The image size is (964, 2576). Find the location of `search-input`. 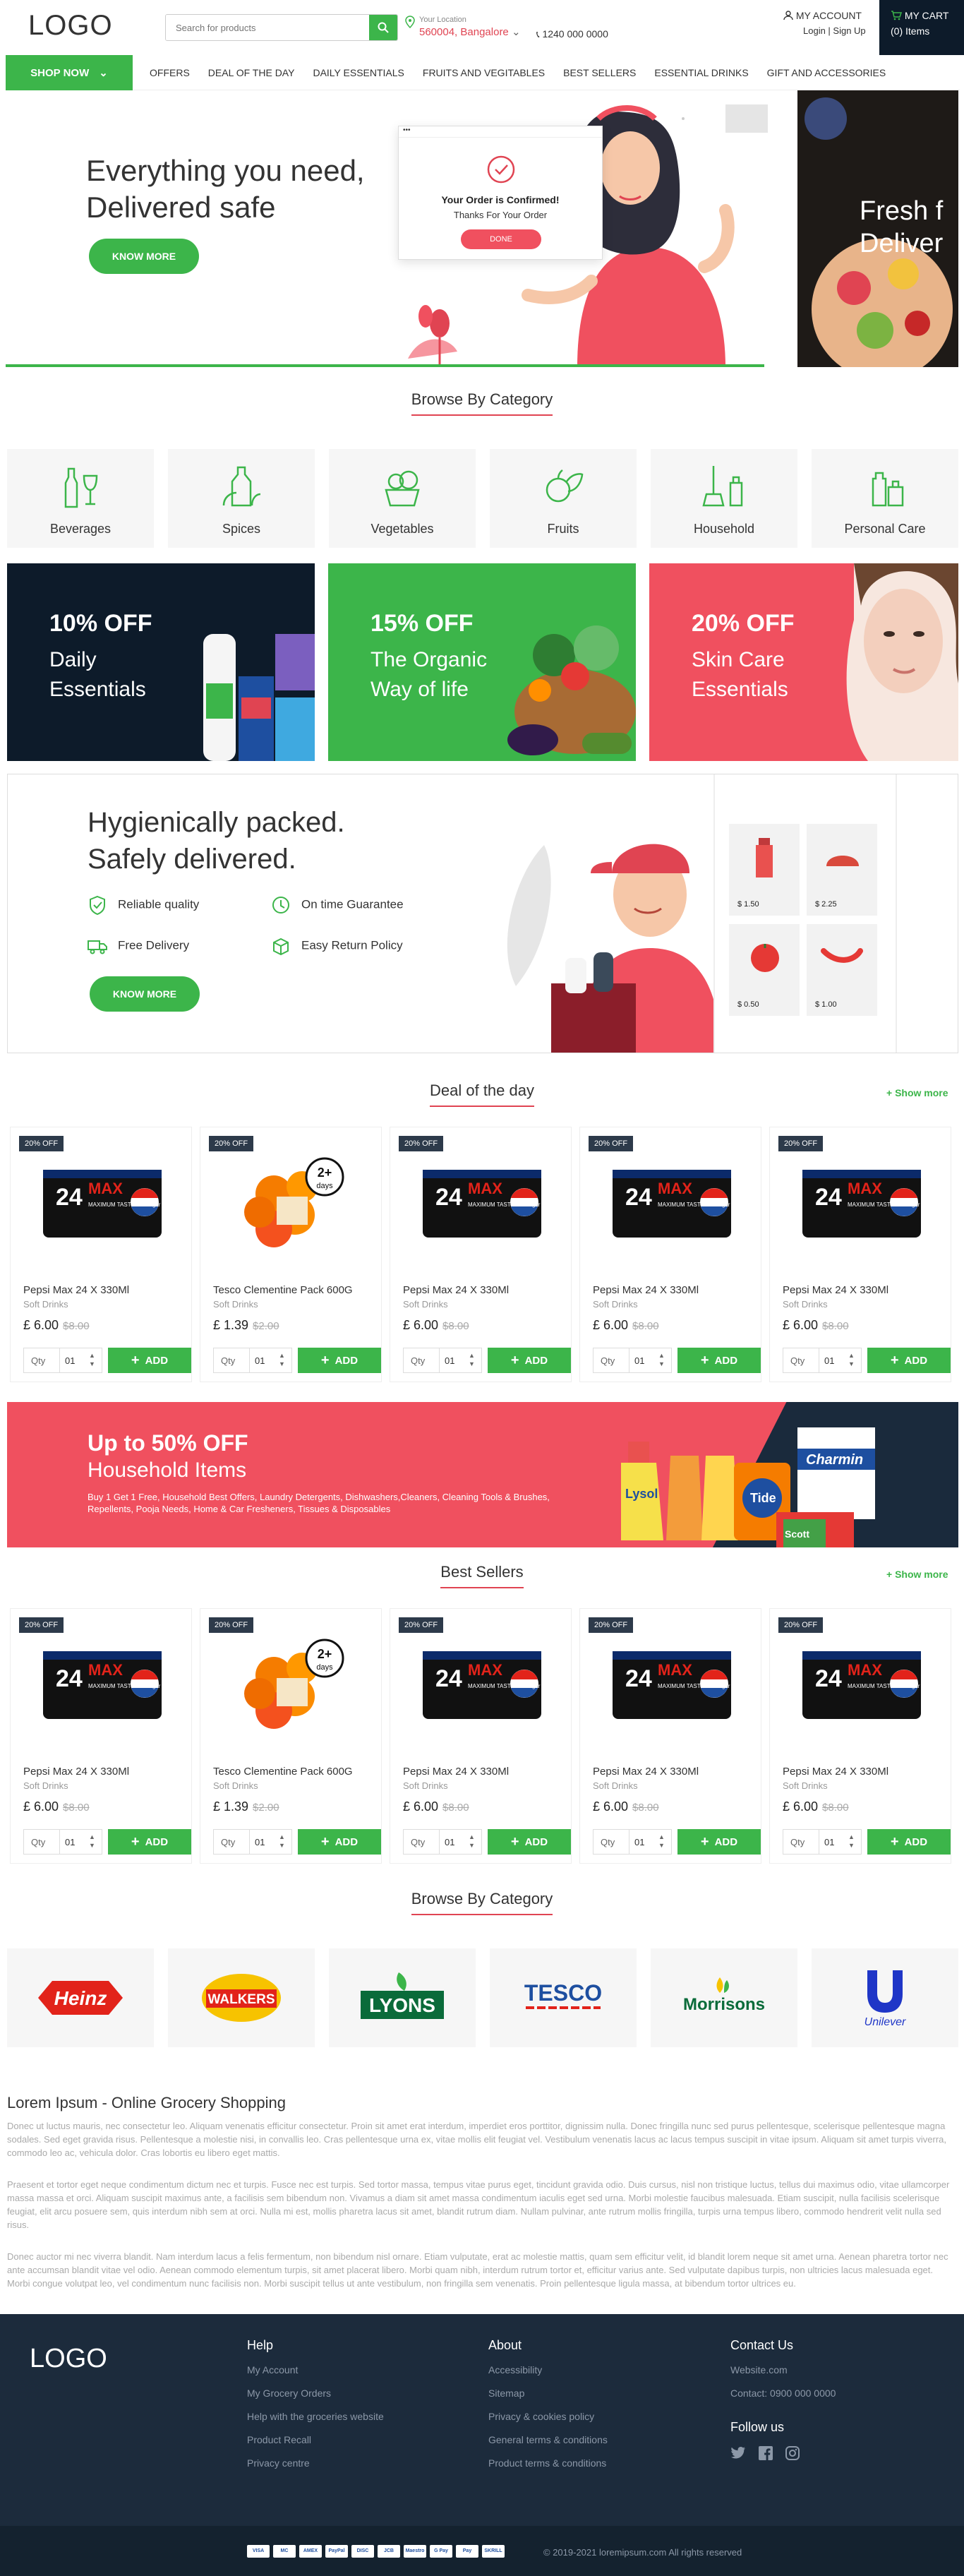

search-input is located at coordinates (268, 27).